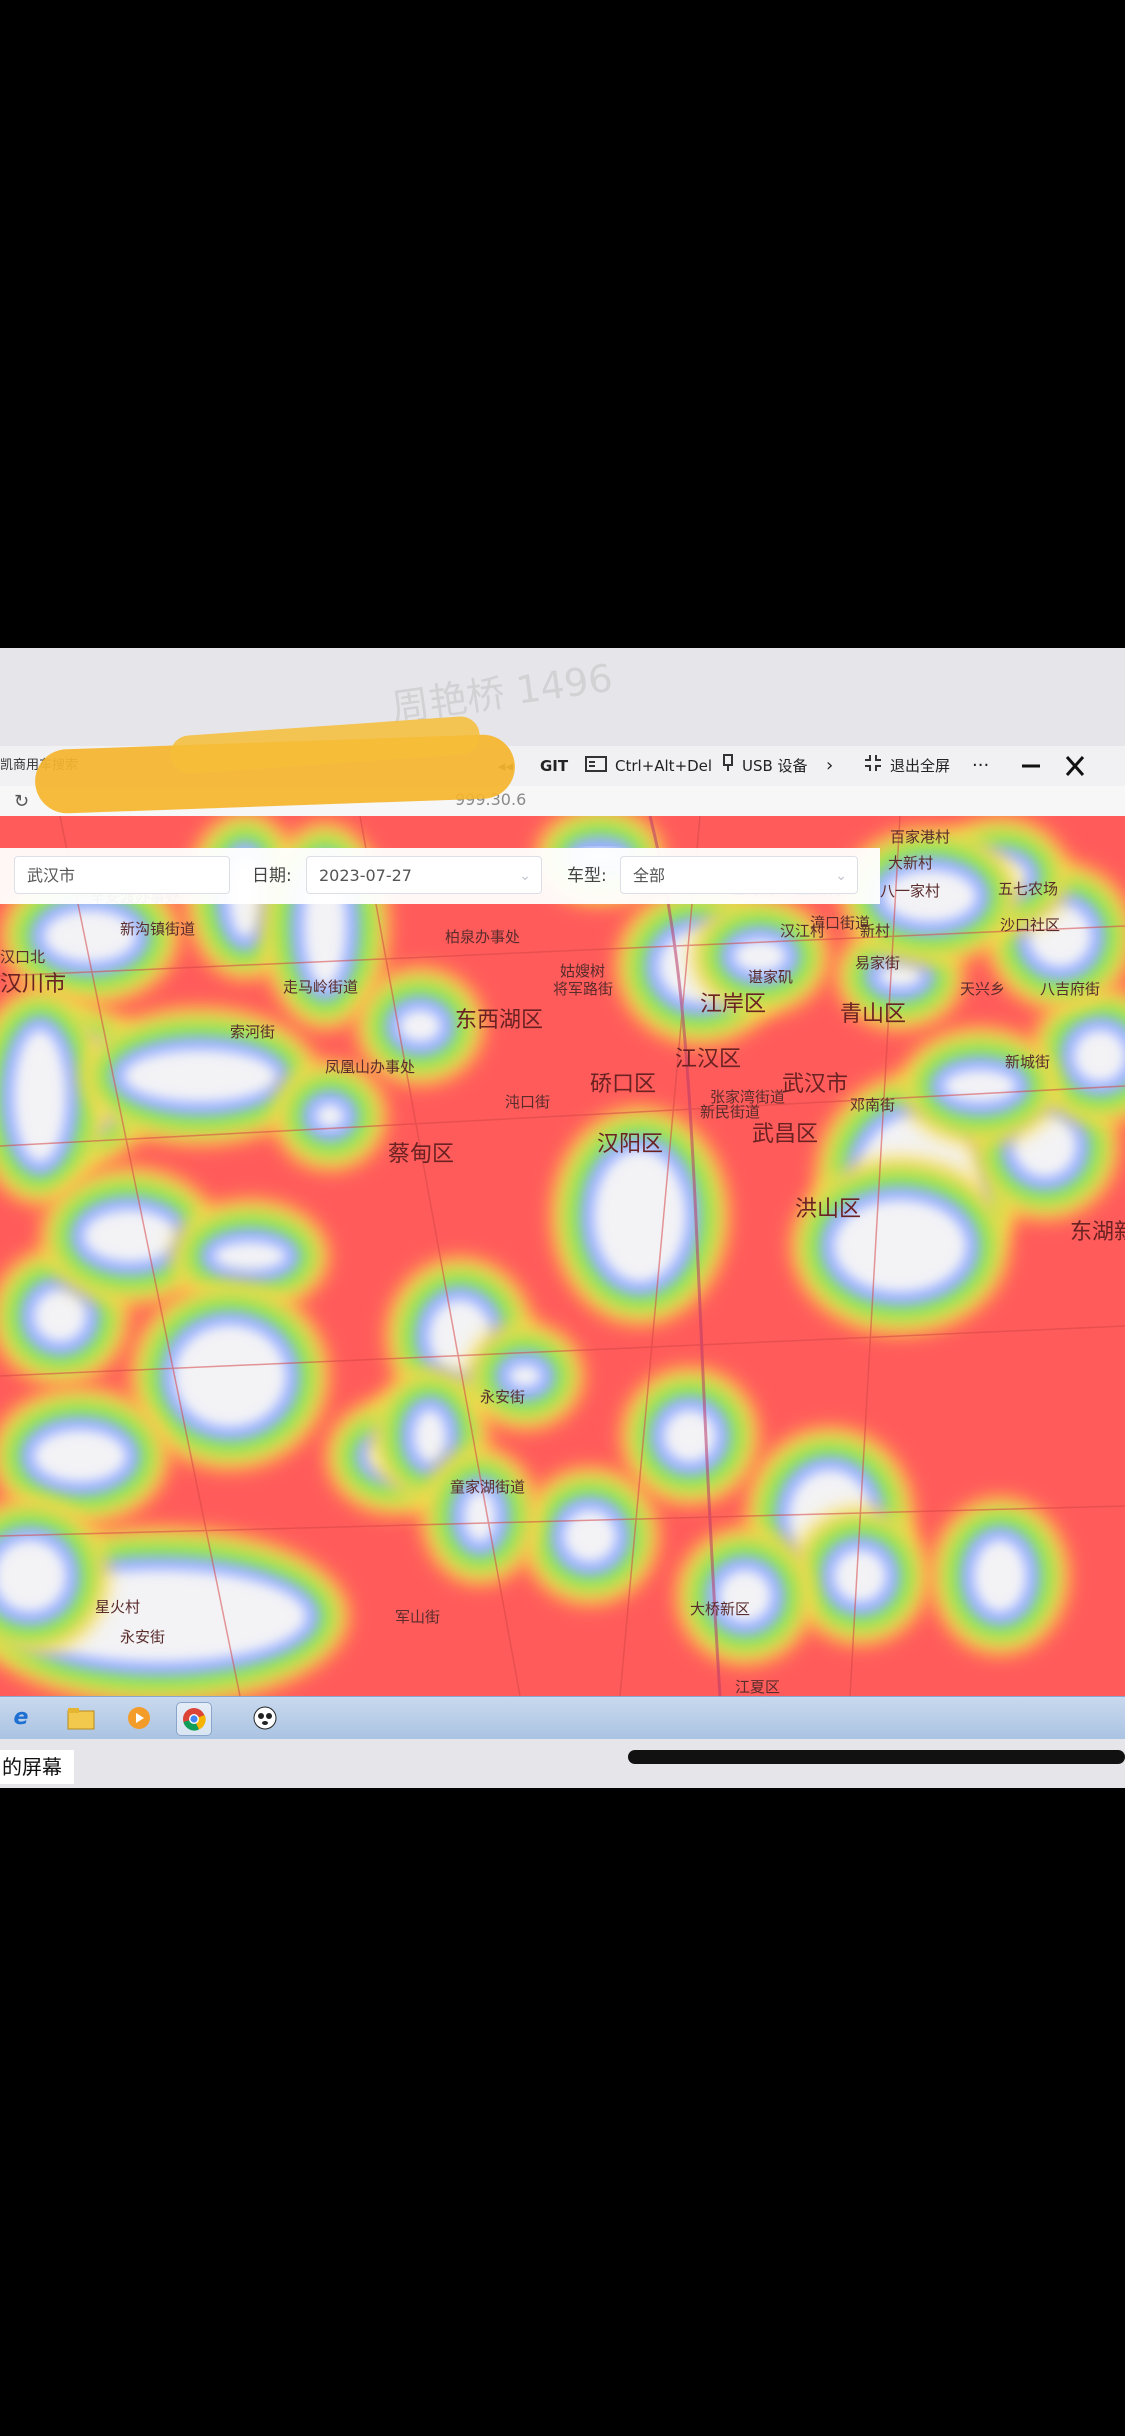  I want to click on street-label: 将军路街, so click(583, 989).